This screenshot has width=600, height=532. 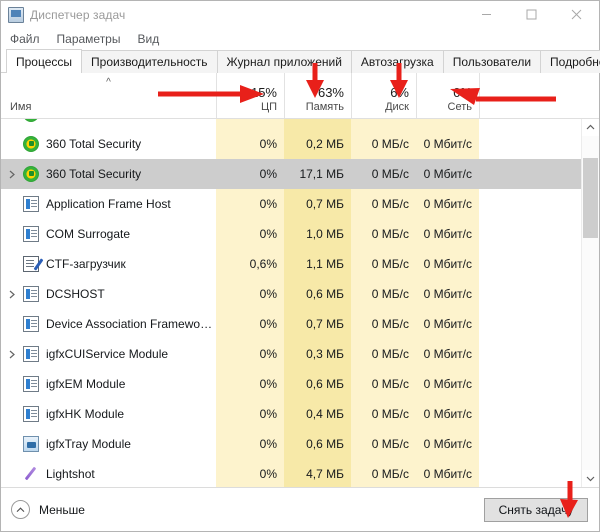 I want to click on monitor-icon, so click(x=16, y=14).